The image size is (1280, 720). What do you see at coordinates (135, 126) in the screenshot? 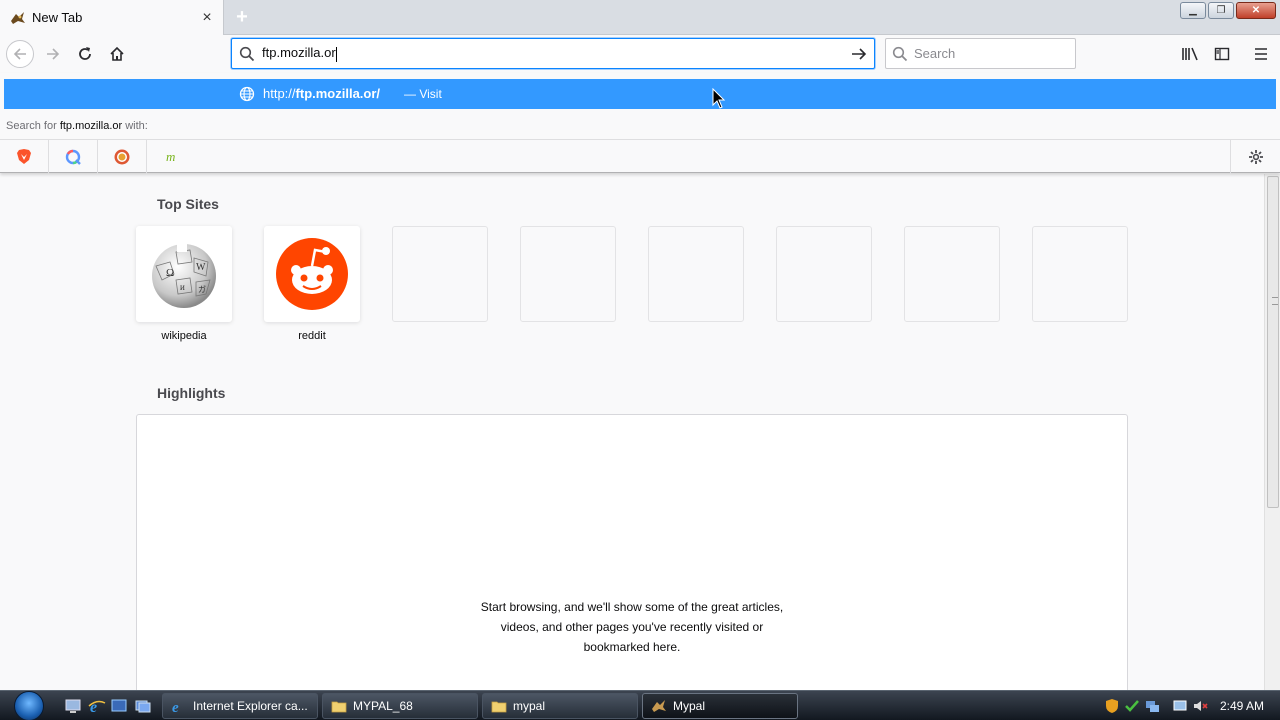
I see `search-for-suffix: with:` at bounding box center [135, 126].